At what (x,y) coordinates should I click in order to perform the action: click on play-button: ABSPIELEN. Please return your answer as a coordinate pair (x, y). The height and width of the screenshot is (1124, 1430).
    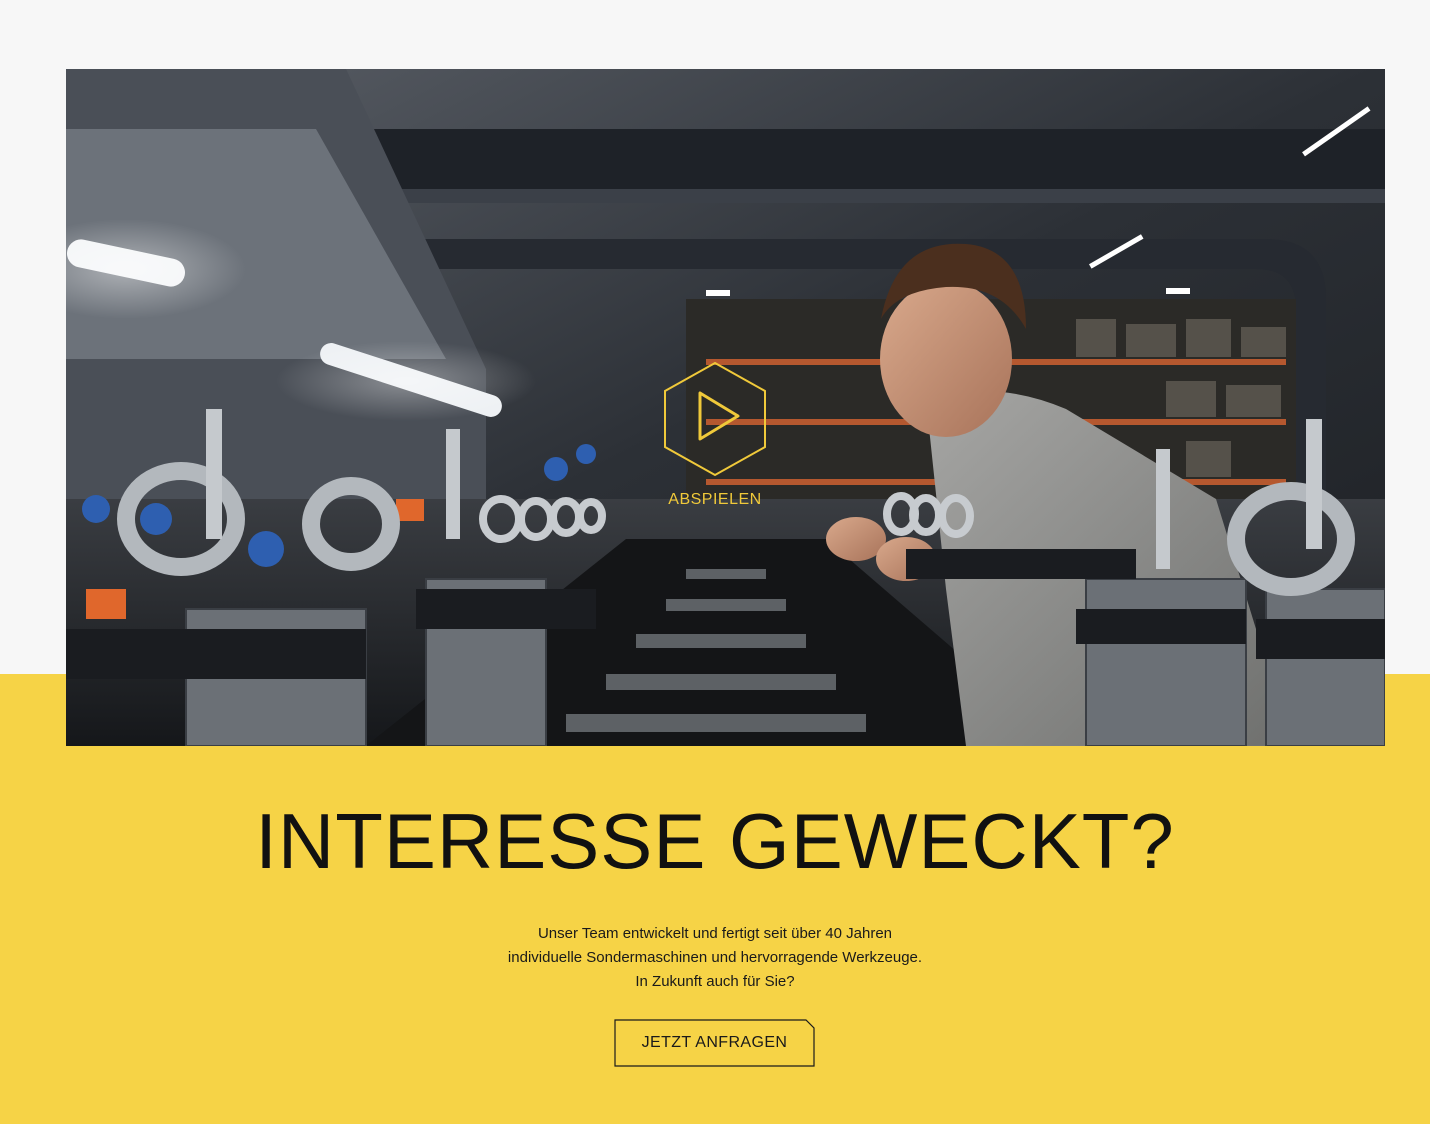
    Looking at the image, I should click on (715, 441).